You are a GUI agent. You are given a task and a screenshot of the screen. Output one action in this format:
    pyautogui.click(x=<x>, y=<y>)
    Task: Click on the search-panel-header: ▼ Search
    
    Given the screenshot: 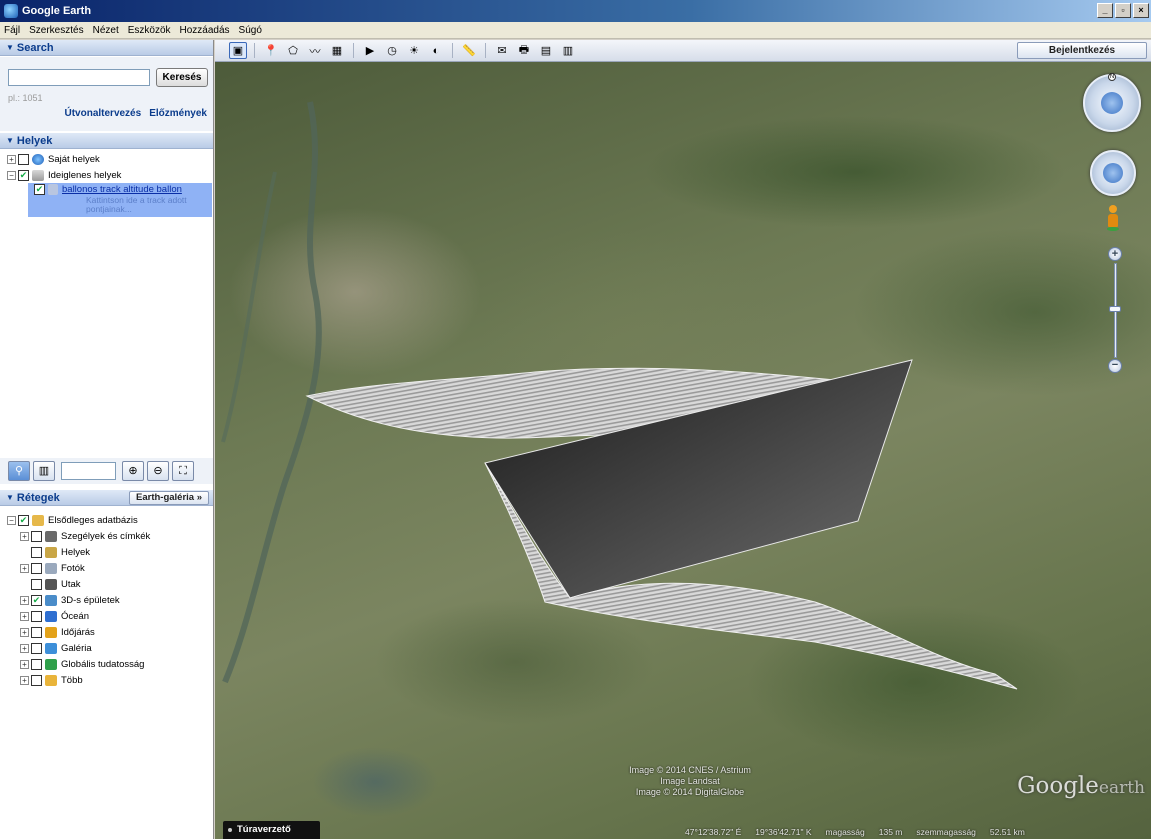 What is the action you would take?
    pyautogui.click(x=106, y=48)
    